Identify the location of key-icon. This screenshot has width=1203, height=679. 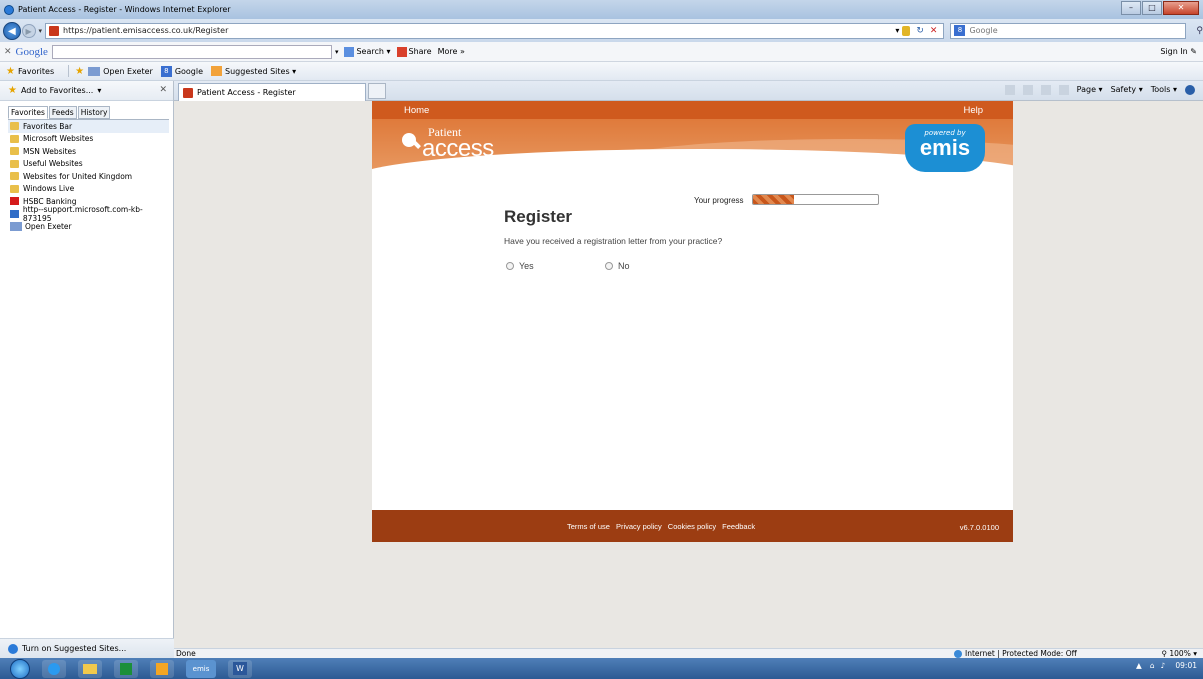
(409, 140).